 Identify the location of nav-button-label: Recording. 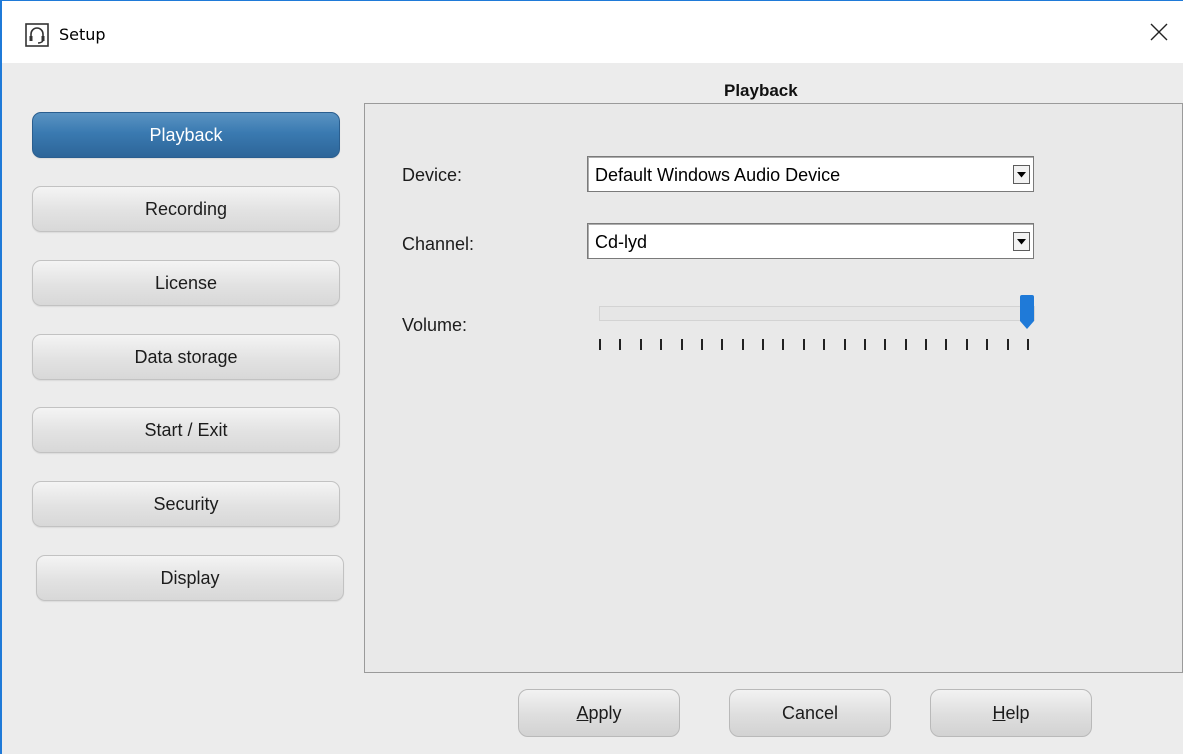
(186, 208).